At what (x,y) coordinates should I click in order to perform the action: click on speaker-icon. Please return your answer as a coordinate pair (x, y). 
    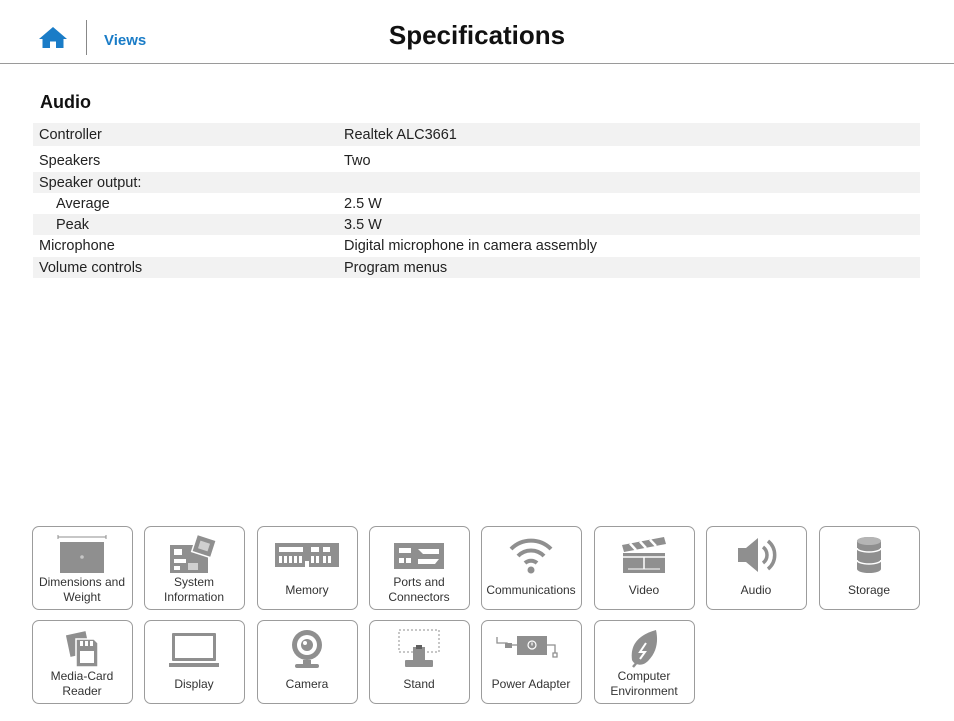
    Looking at the image, I should click on (757, 555).